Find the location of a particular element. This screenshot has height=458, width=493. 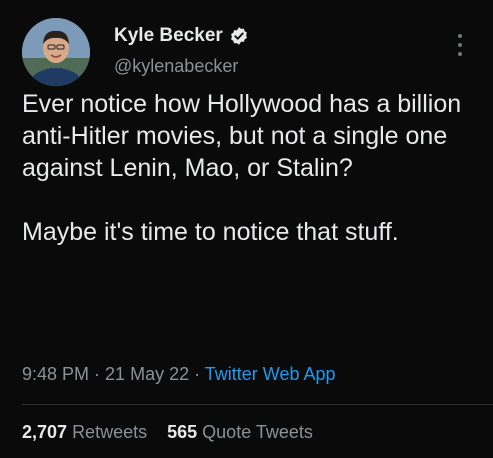

quotes-count: 565 is located at coordinates (182, 432).